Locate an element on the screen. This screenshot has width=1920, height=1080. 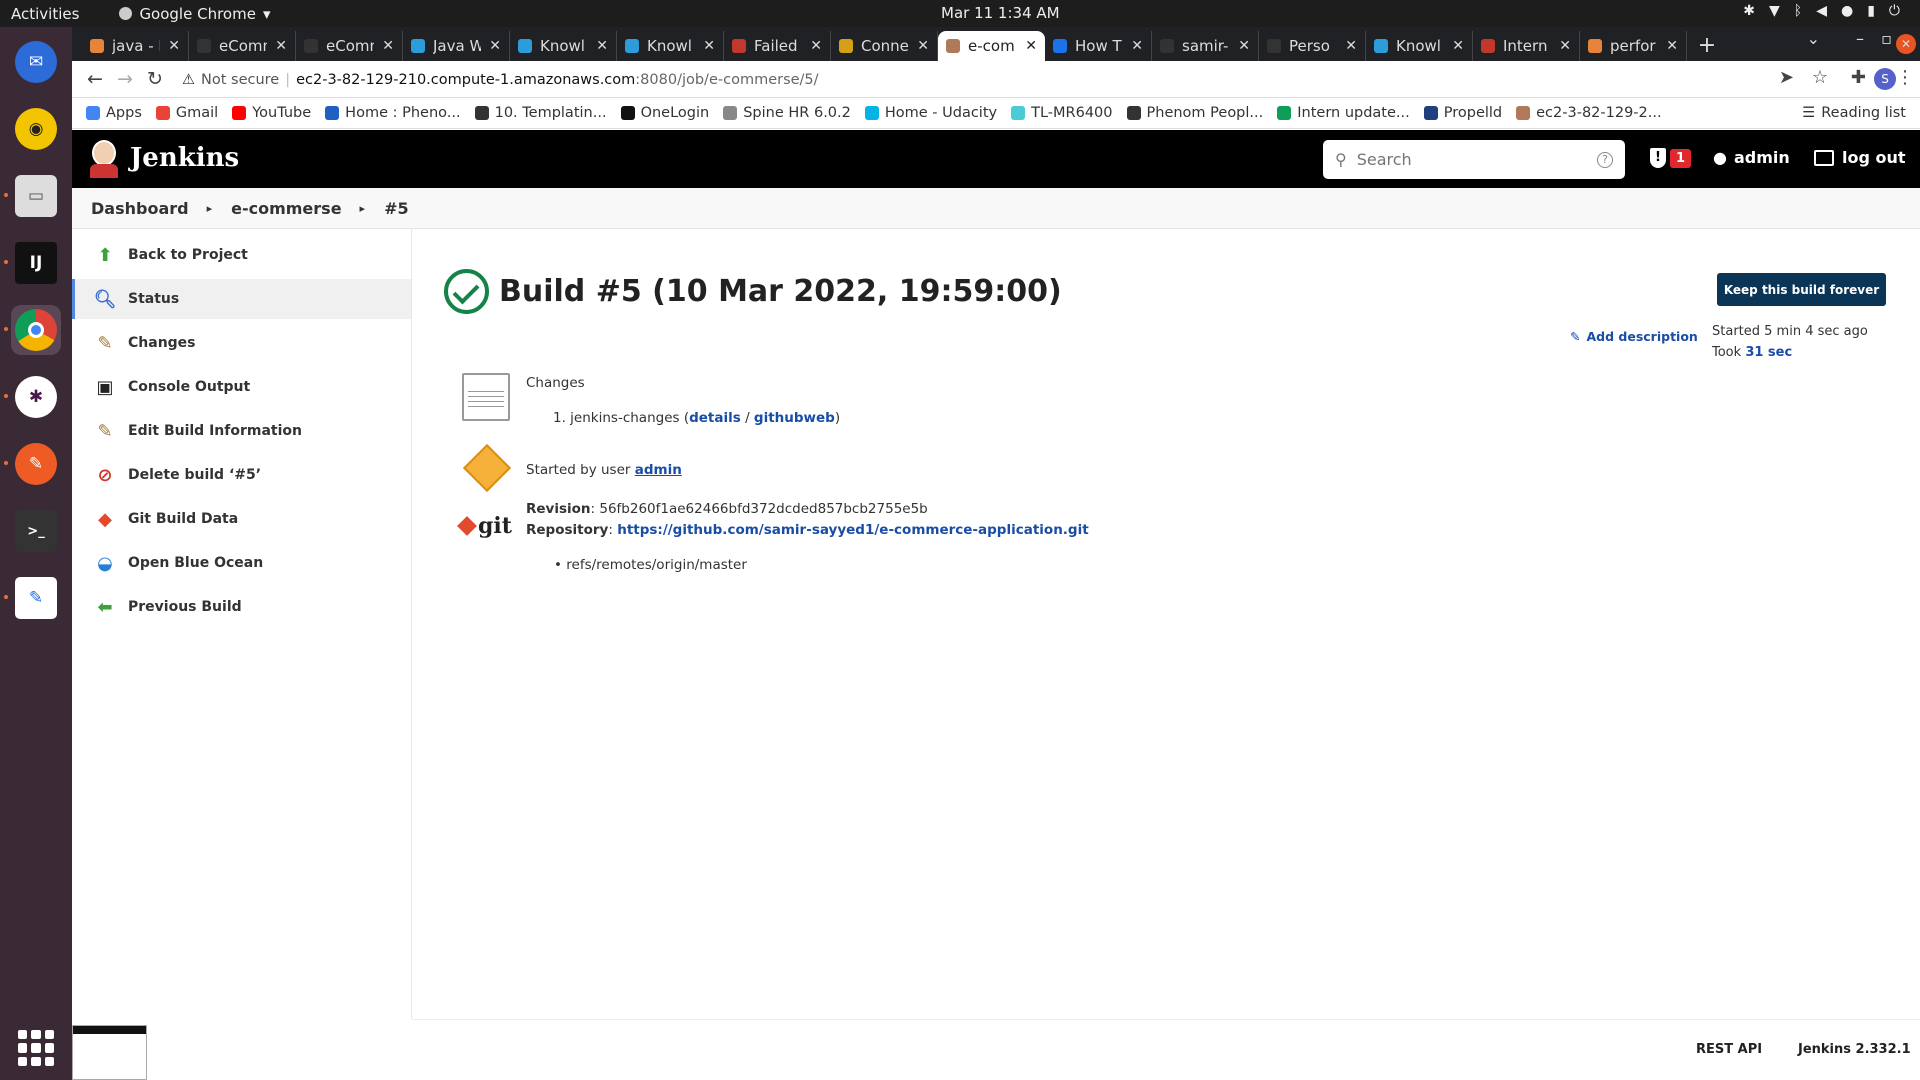
task-git-build-data: ◆ Git Build Data is located at coordinates (241, 519).